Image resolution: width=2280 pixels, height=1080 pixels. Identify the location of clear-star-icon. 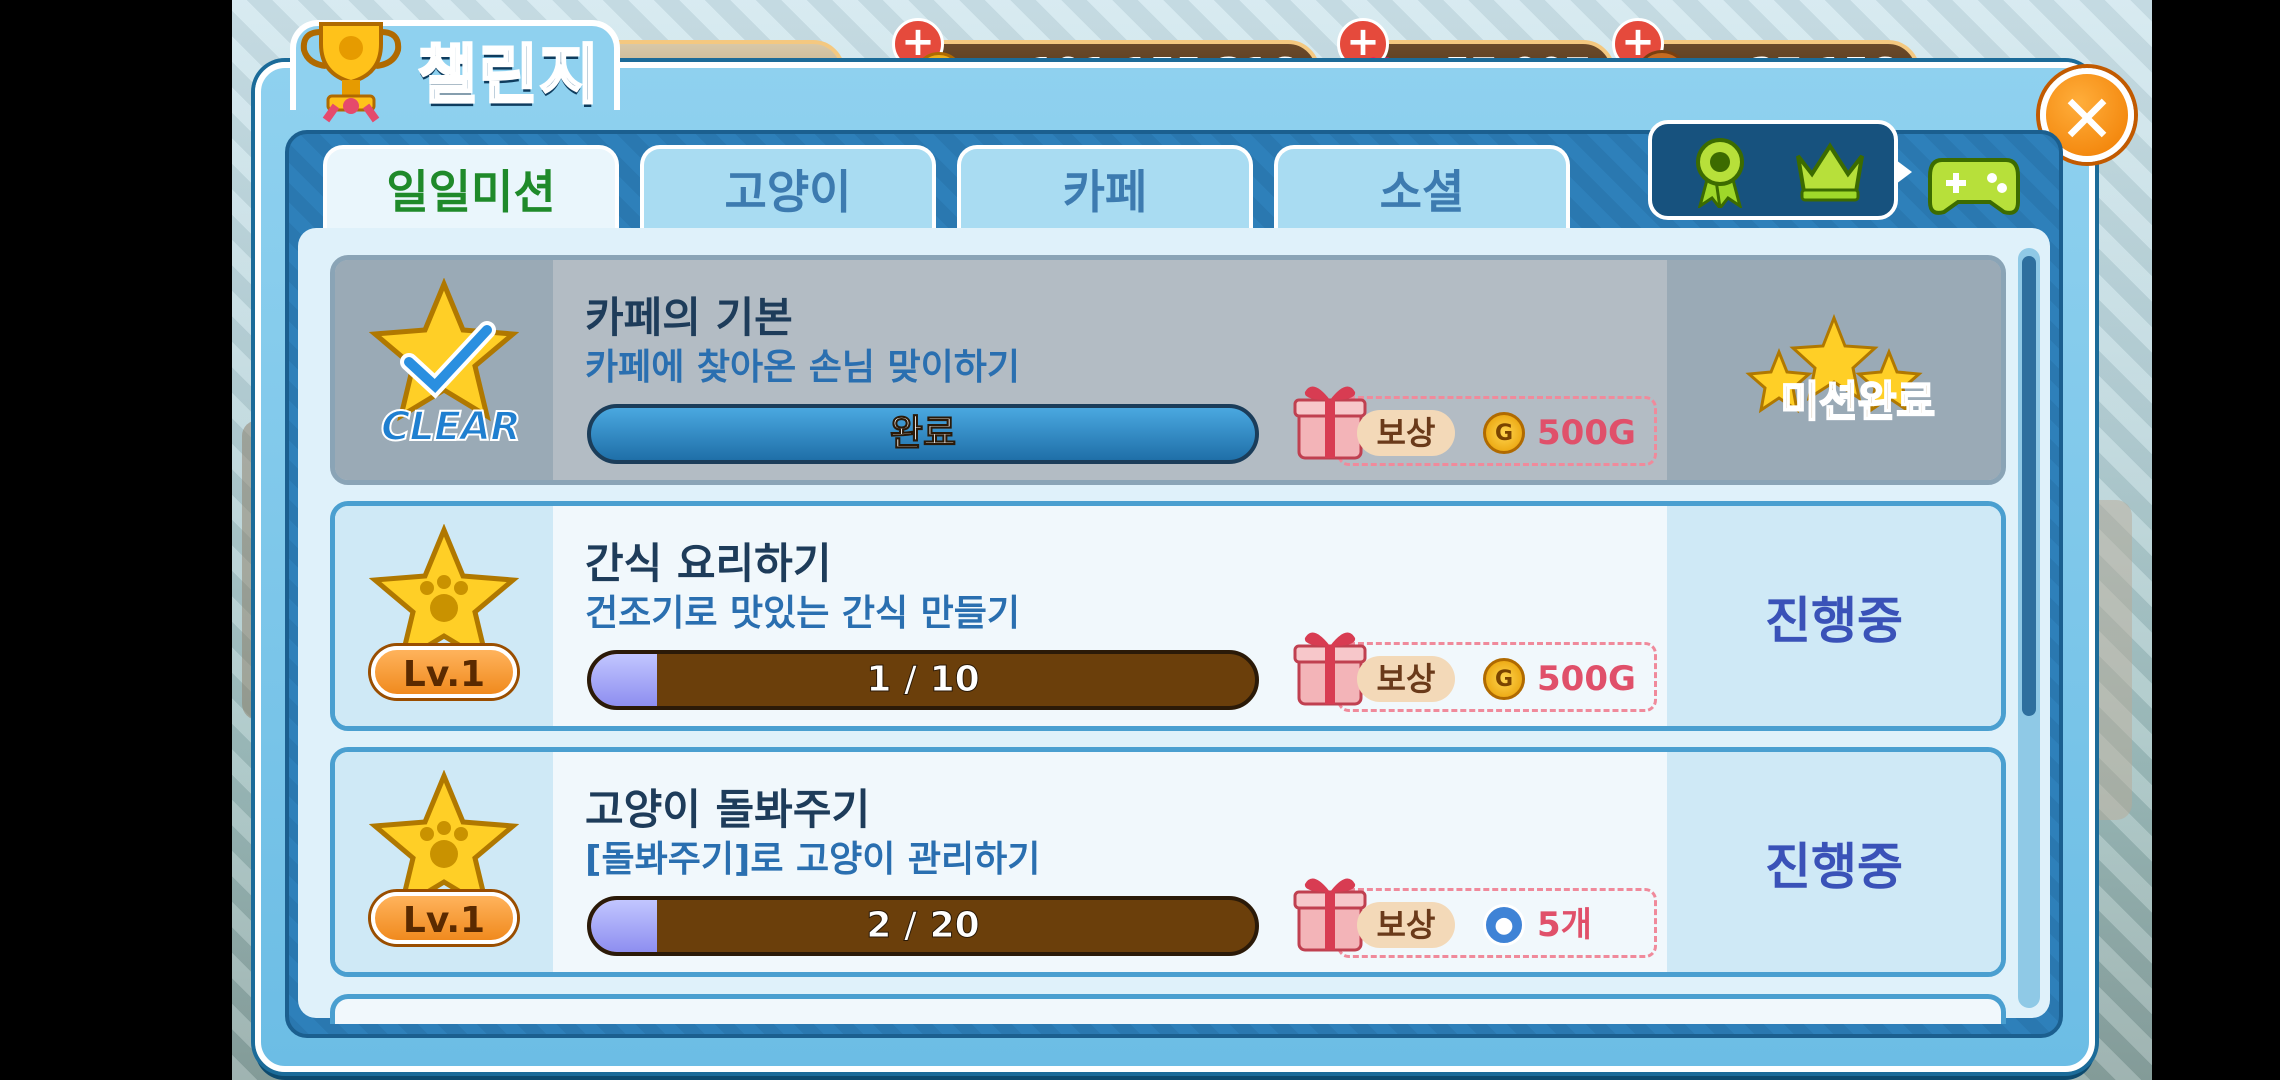
(444, 350).